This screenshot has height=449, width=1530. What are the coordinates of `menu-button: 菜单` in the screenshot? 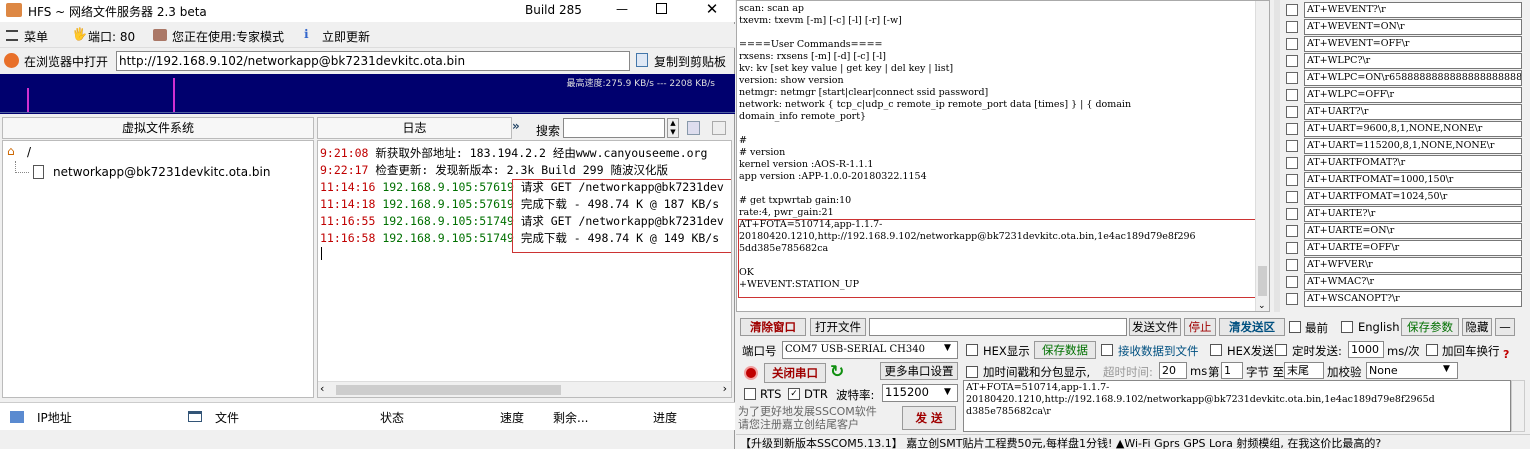 It's located at (36, 36).